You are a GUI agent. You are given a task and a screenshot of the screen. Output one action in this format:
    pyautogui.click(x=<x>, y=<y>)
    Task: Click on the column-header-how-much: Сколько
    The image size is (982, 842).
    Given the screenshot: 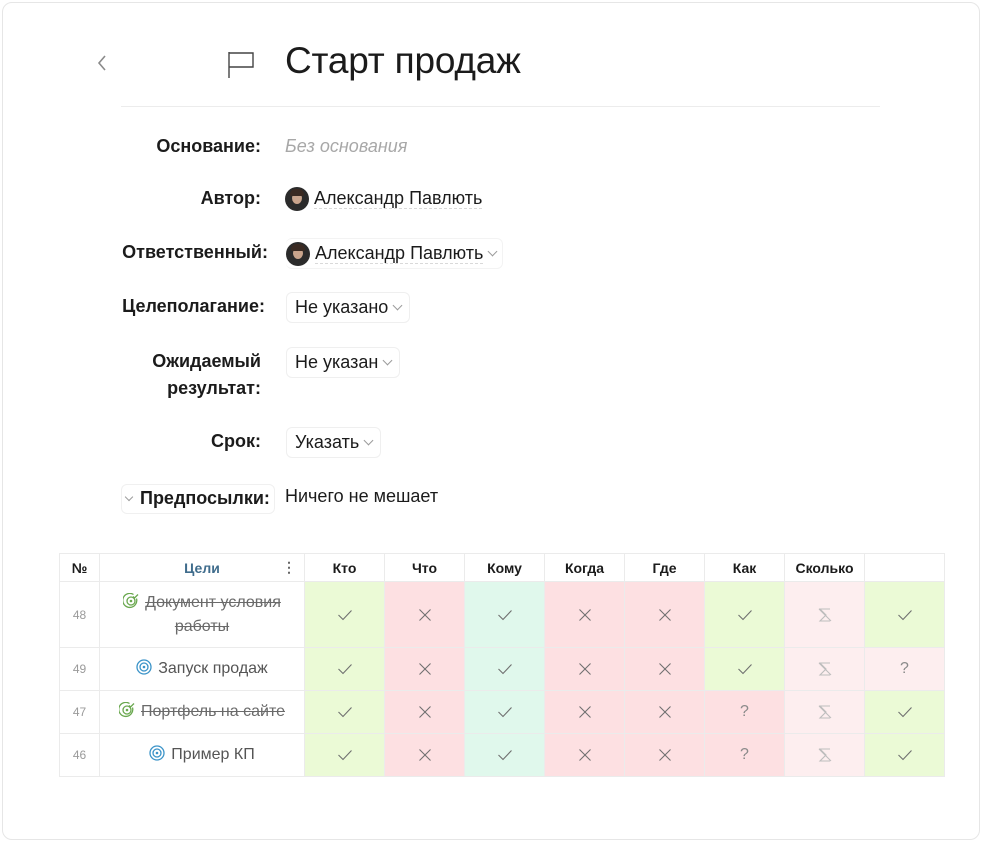 What is the action you would take?
    pyautogui.click(x=824, y=567)
    